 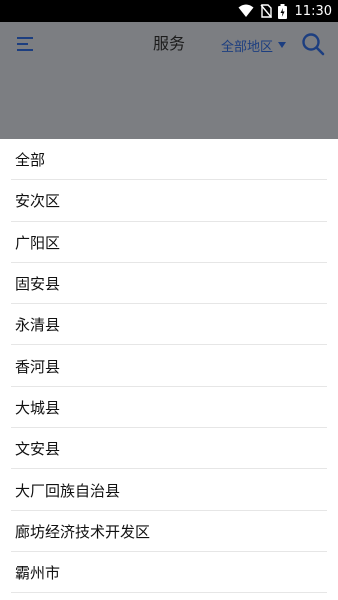 What do you see at coordinates (313, 44) in the screenshot?
I see `search-icon` at bounding box center [313, 44].